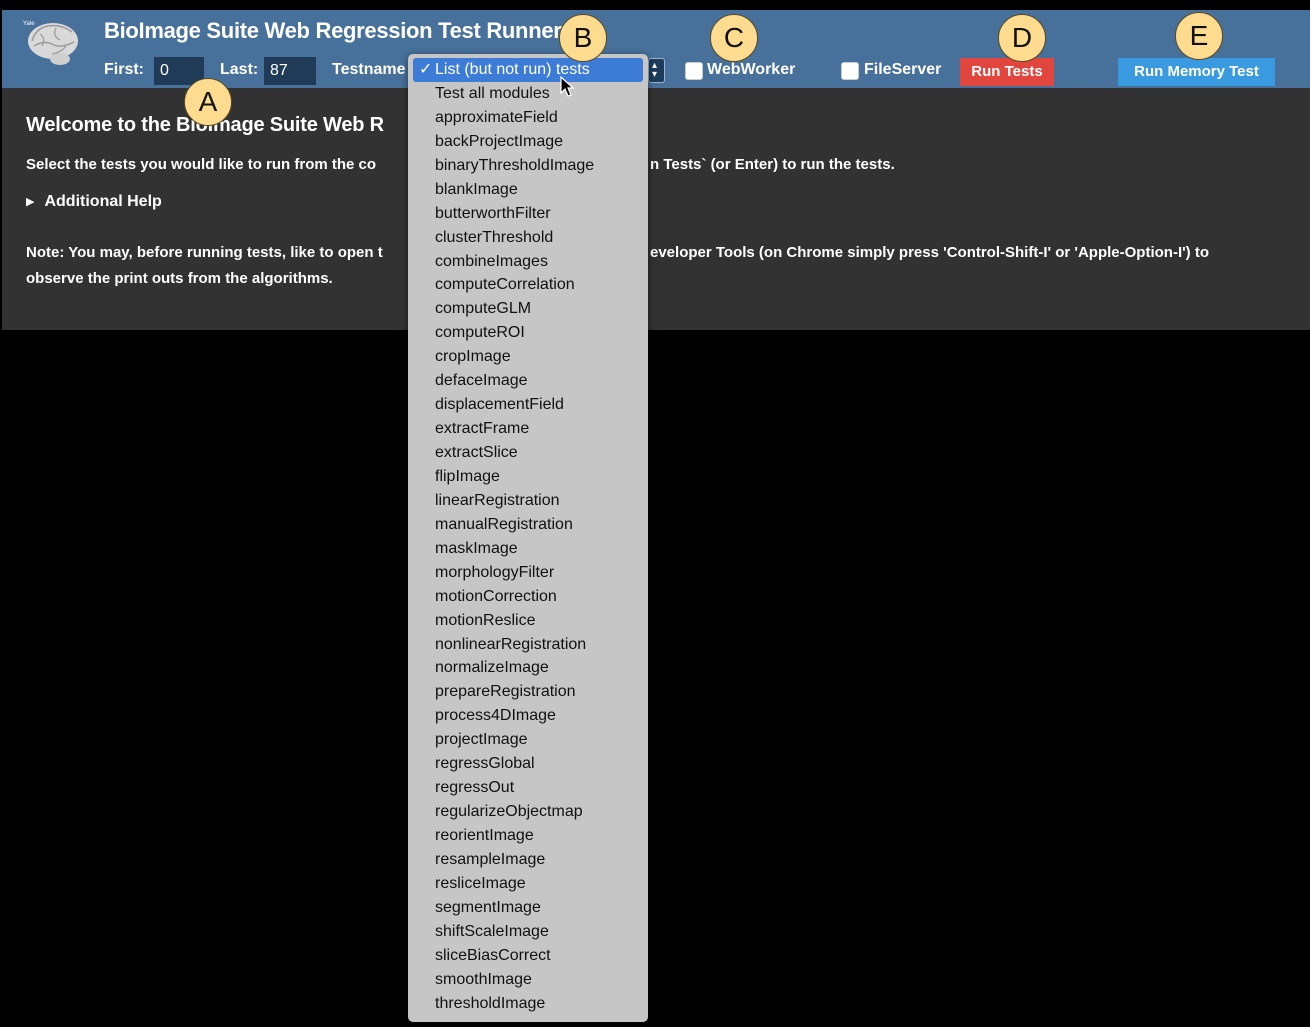  Describe the element at coordinates (528, 238) in the screenshot. I see `dropdown-option: clusterThreshold` at that location.